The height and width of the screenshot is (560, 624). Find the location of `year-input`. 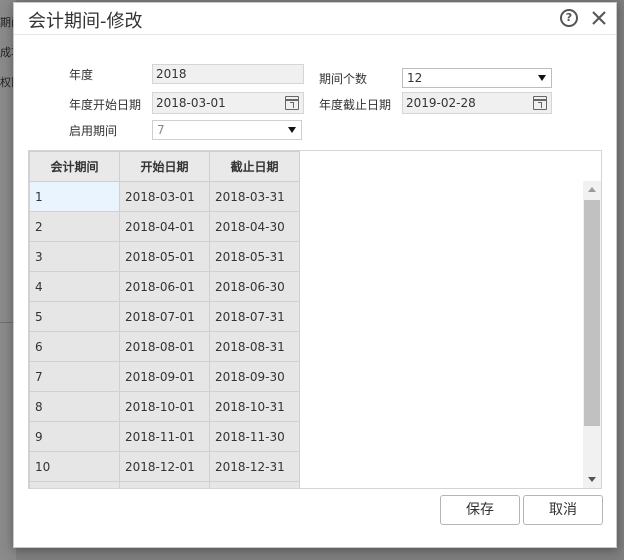

year-input is located at coordinates (228, 74).